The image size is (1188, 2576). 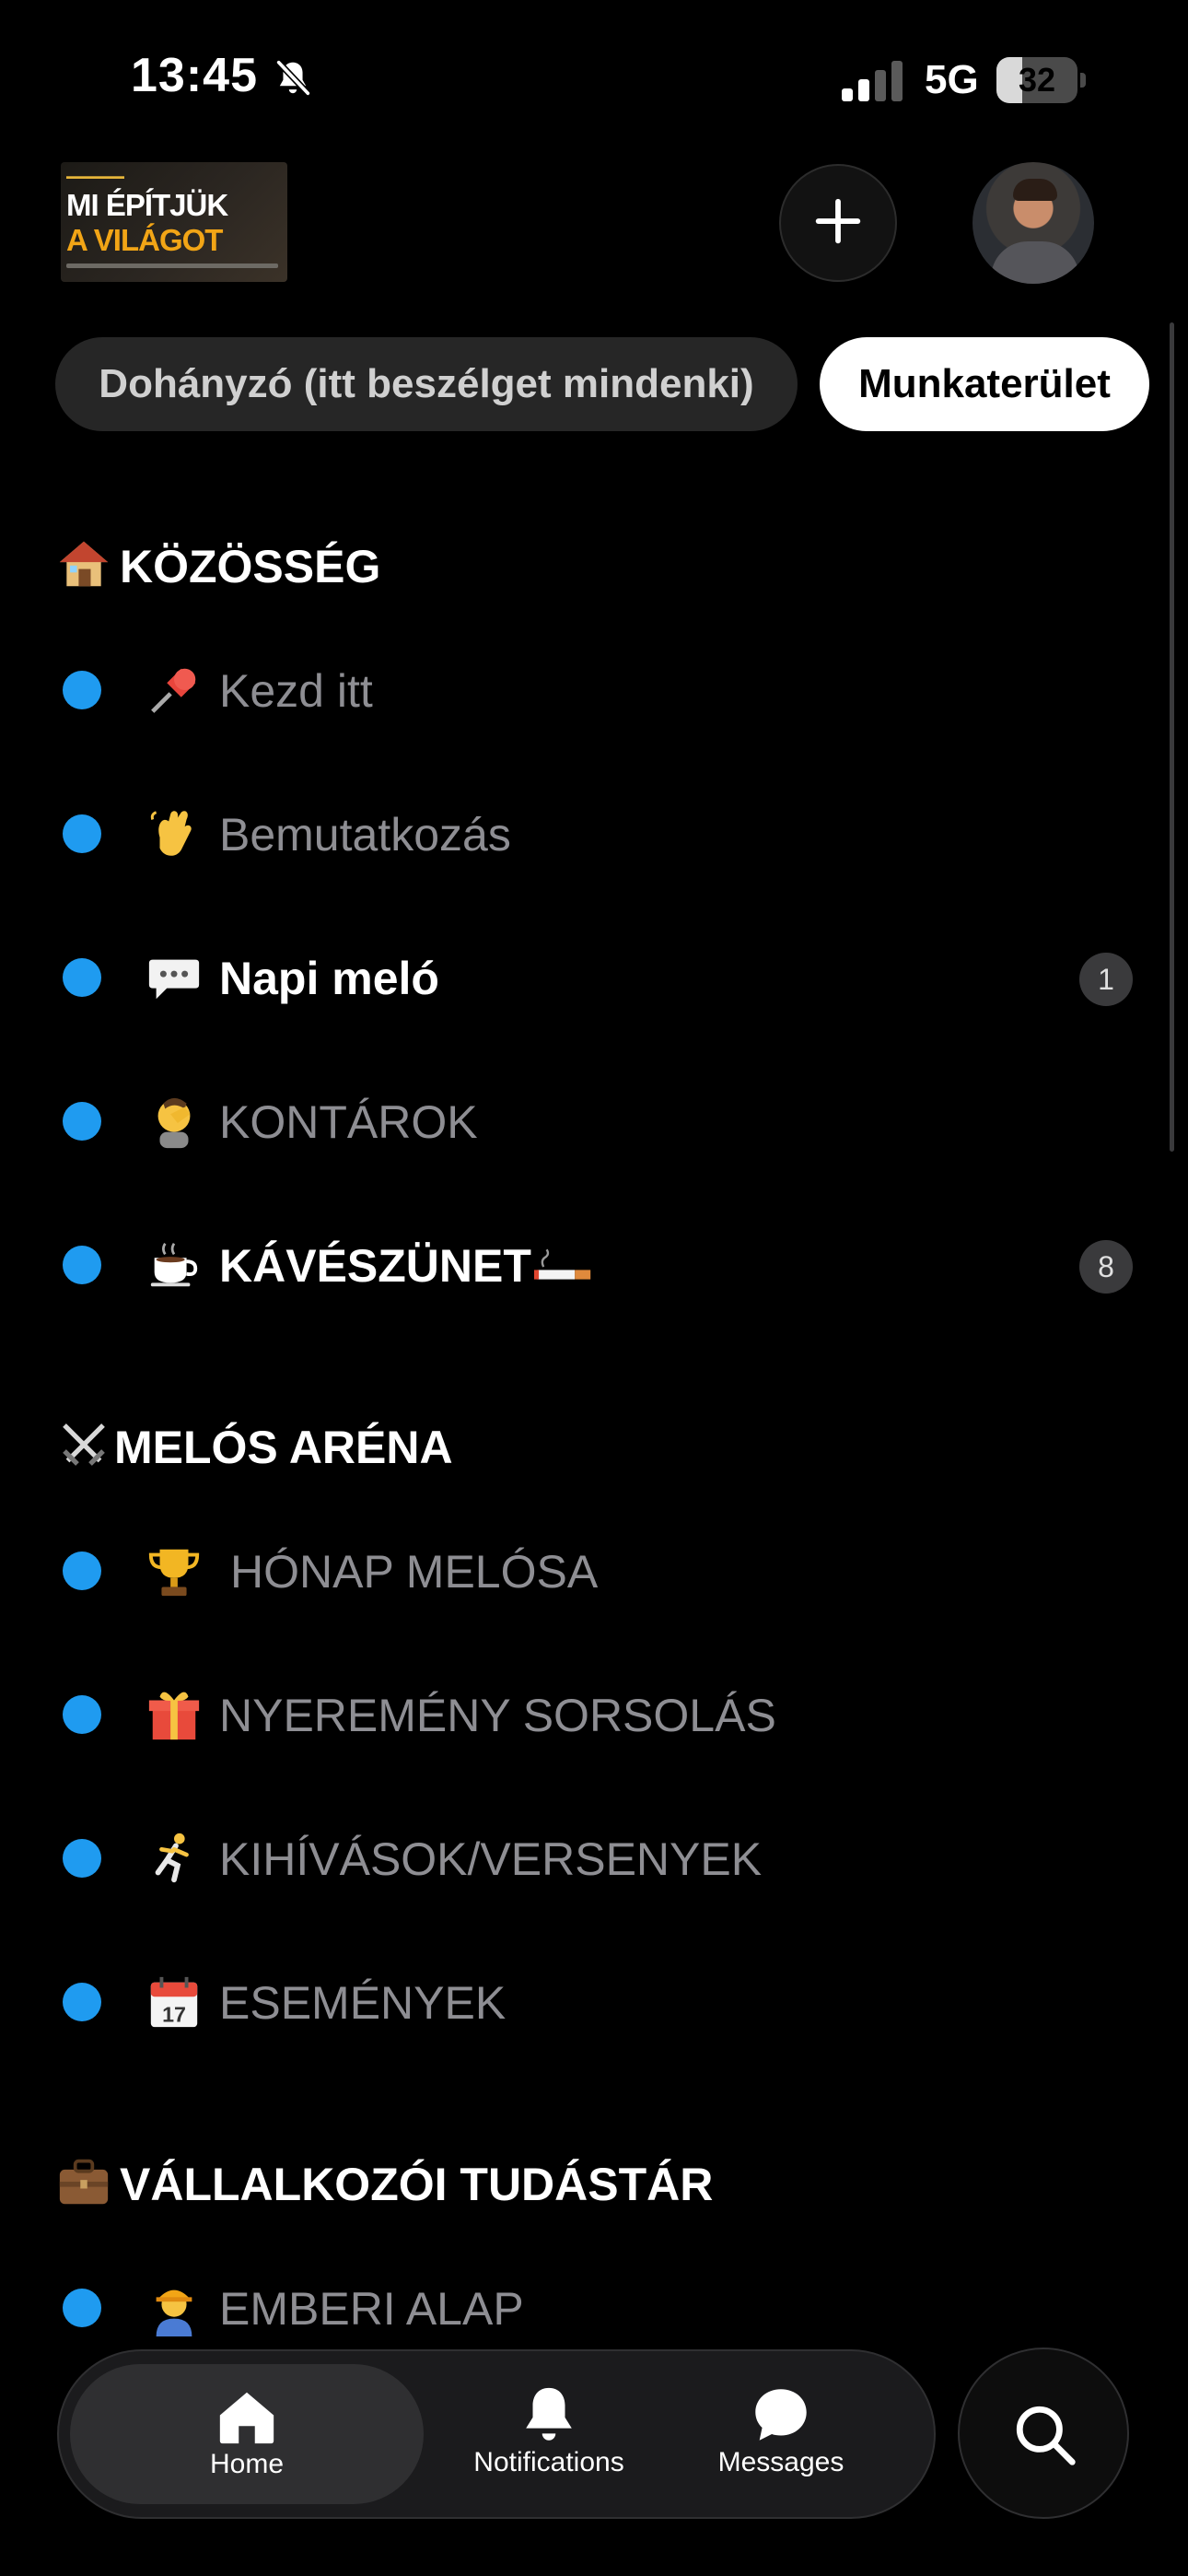 I want to click on channel-napi-melo: Napi meló 1, so click(x=594, y=978).